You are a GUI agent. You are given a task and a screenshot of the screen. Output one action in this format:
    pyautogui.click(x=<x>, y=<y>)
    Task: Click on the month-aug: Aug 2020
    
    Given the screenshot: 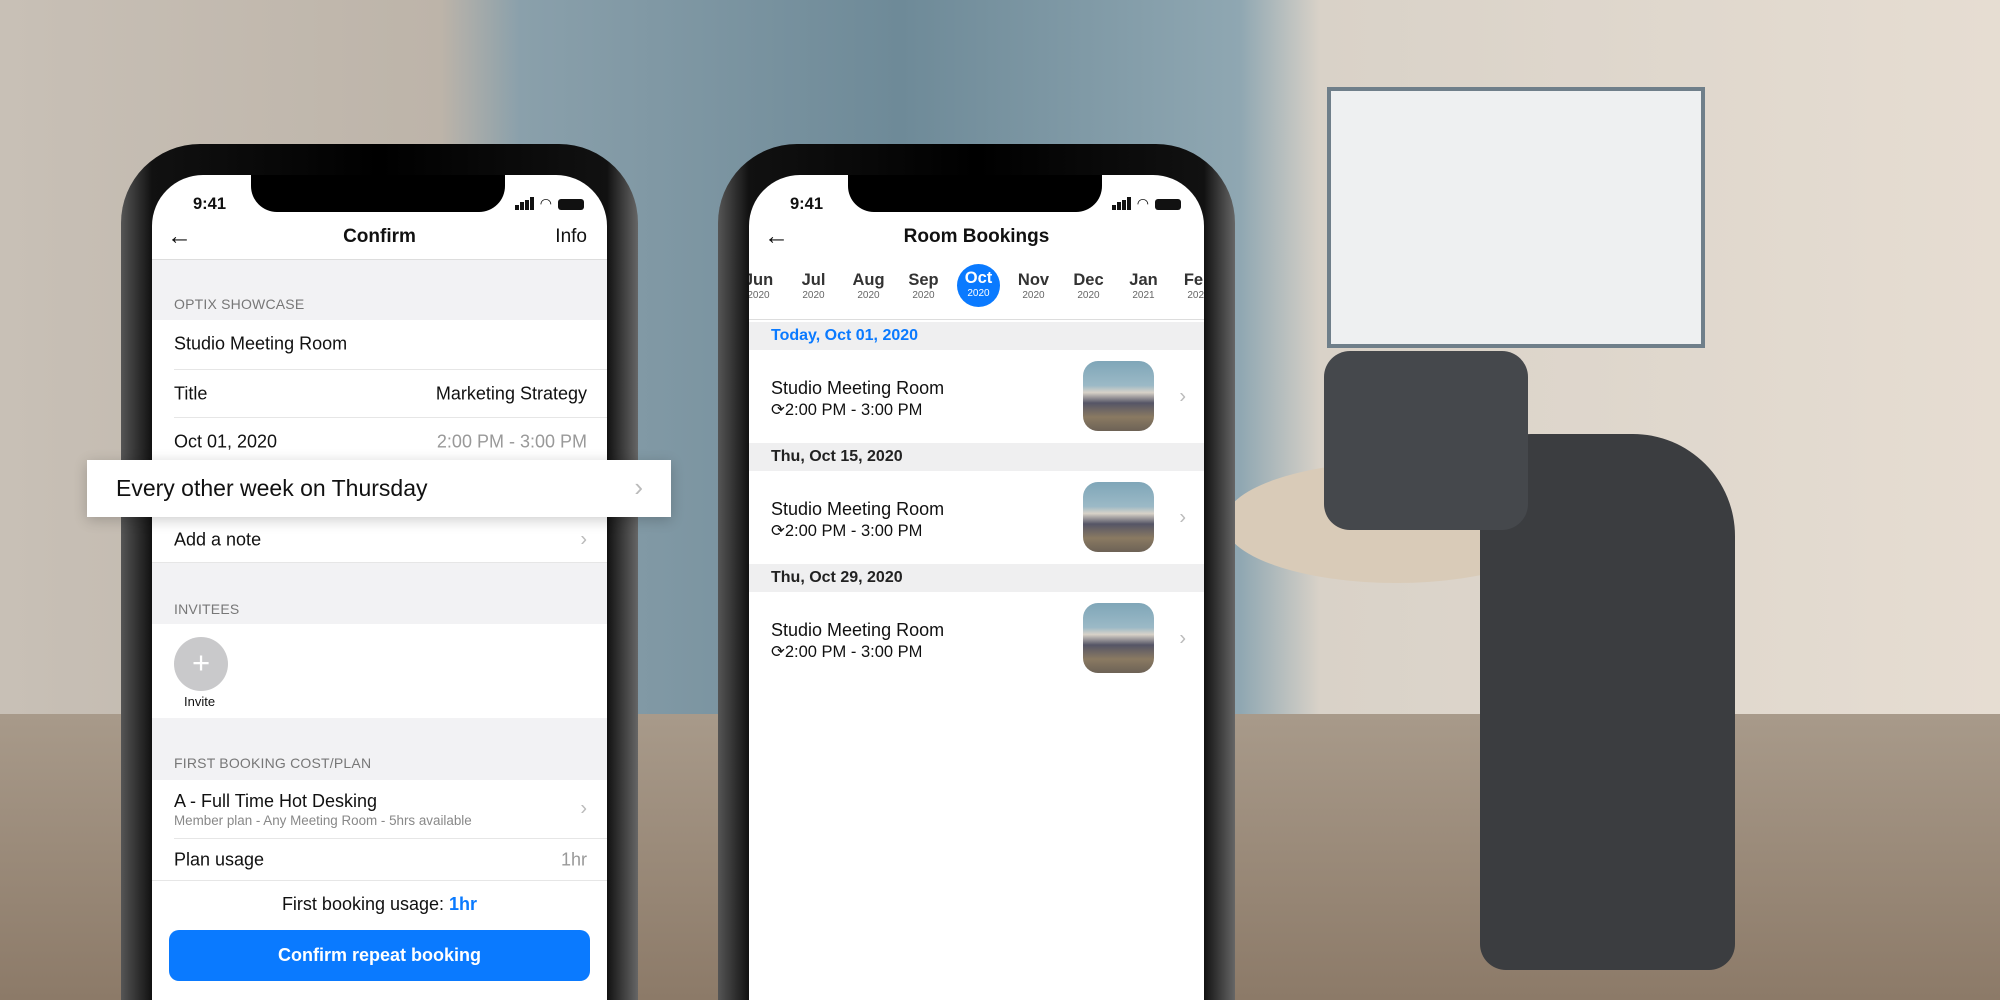 What is the action you would take?
    pyautogui.click(x=868, y=281)
    